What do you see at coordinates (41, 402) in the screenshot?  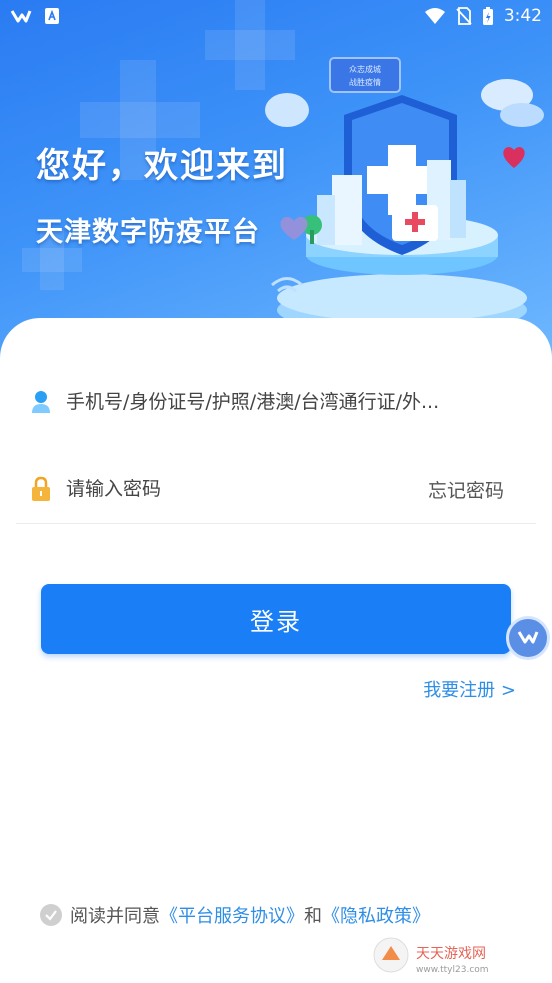 I see `user-icon` at bounding box center [41, 402].